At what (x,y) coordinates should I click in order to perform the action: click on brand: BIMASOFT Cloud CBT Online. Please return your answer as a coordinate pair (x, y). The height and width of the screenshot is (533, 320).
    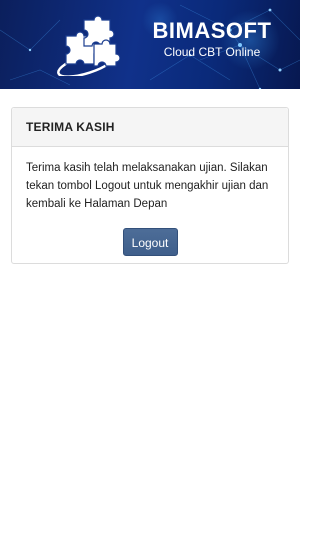
    Looking at the image, I should click on (212, 39).